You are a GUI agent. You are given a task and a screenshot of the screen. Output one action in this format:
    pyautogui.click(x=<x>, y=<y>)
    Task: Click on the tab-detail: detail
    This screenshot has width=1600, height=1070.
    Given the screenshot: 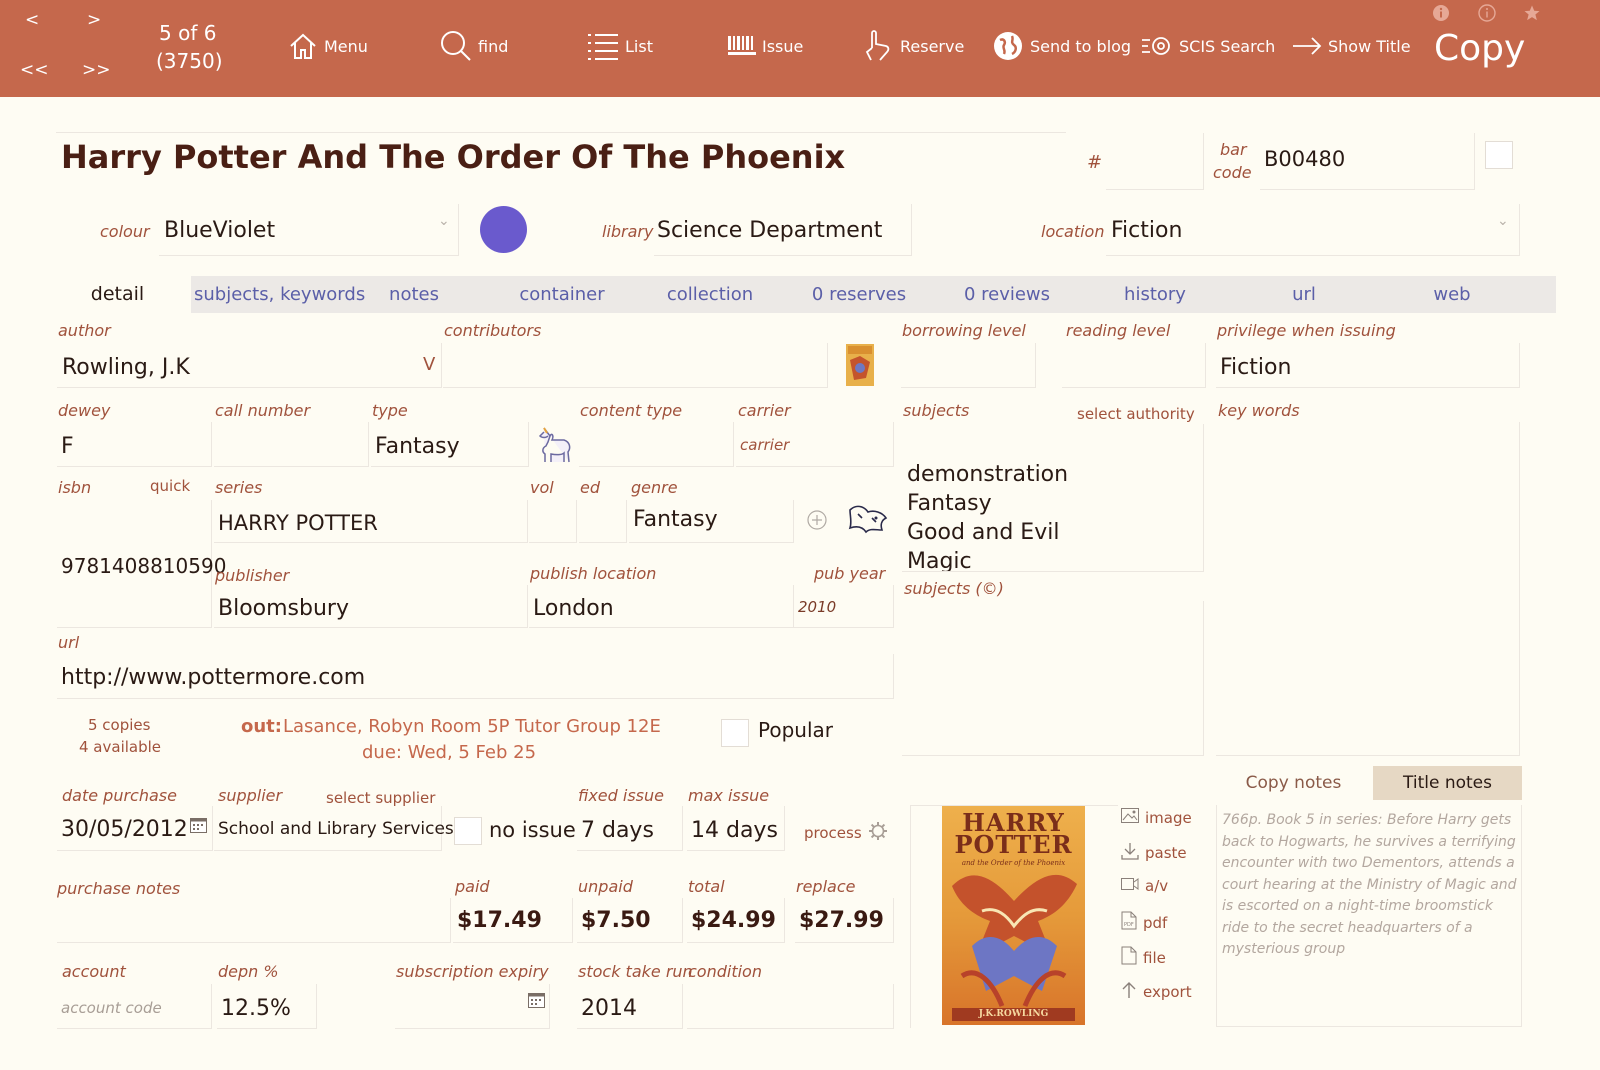 What is the action you would take?
    pyautogui.click(x=117, y=294)
    